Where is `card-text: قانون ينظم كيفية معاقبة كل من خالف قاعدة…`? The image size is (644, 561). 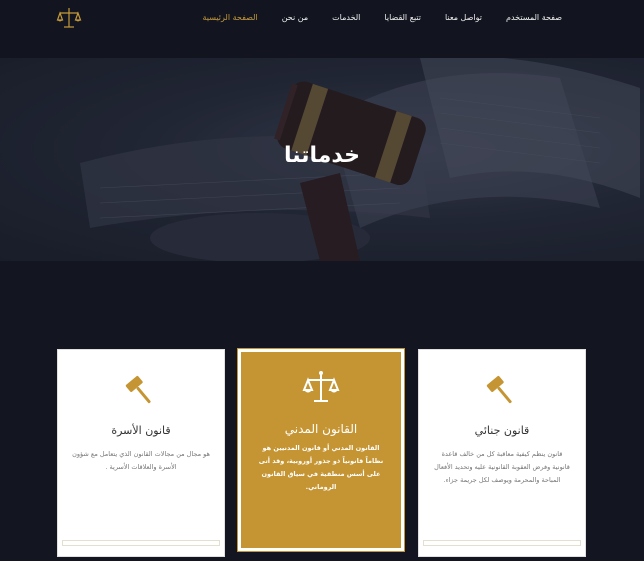 card-text: قانون ينظم كيفية معاقبة كل من خالف قاعدة… is located at coordinates (502, 467).